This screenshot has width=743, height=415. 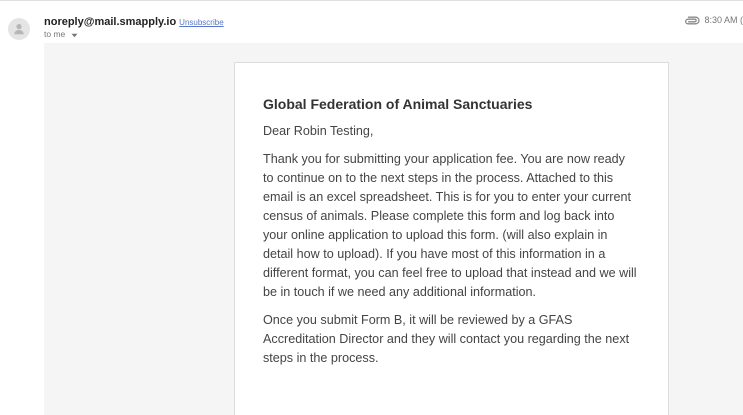 I want to click on recipient-label: to me, so click(x=55, y=34).